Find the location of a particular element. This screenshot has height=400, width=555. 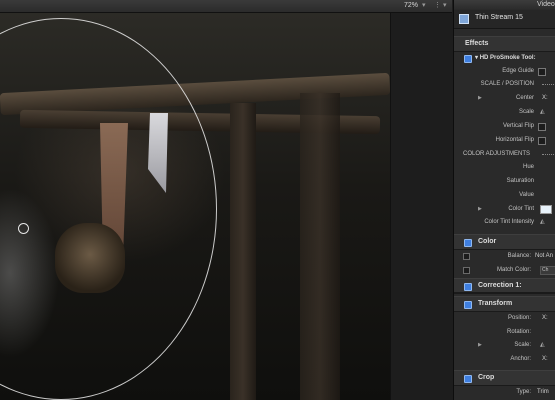

transform-scale-label: Scale: is located at coordinates (522, 345).